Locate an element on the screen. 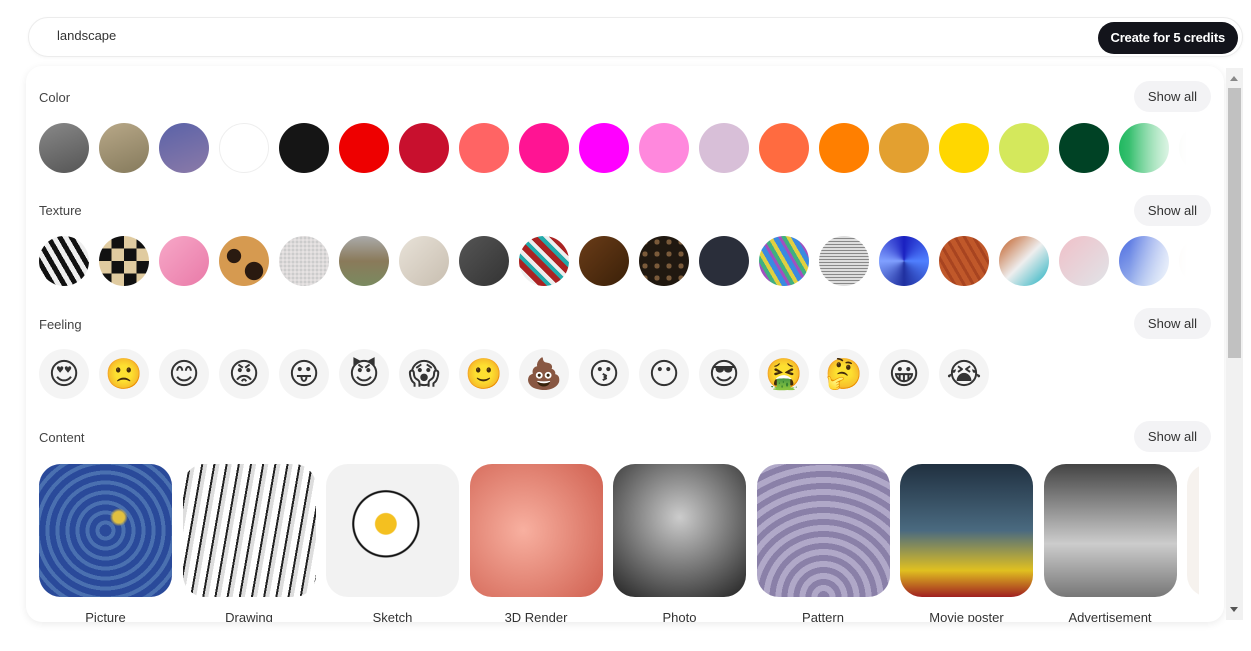 The height and width of the screenshot is (651, 1251). content-card: Drawing is located at coordinates (249, 543).